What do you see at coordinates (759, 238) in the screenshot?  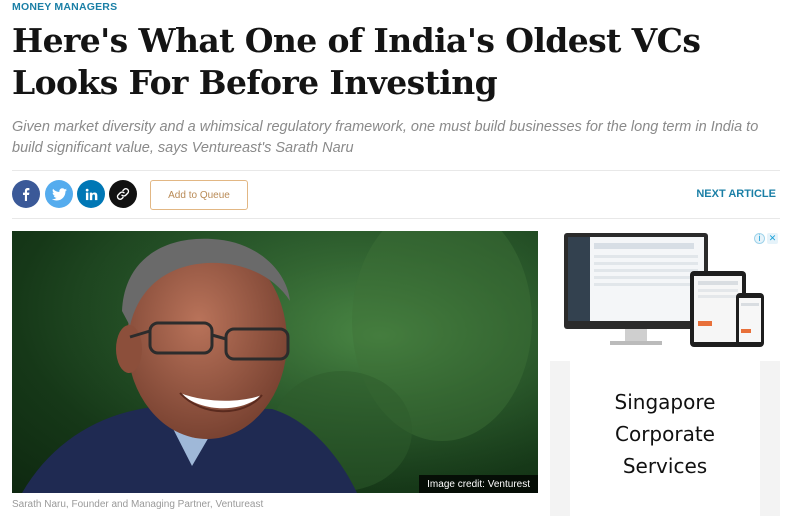 I see `adchoices-icon: i` at bounding box center [759, 238].